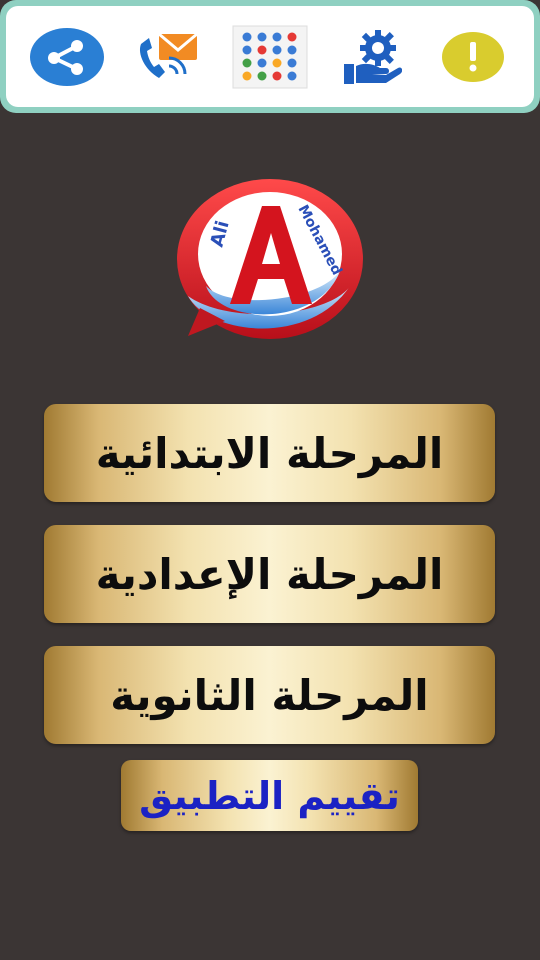 This screenshot has width=540, height=960. What do you see at coordinates (270, 261) in the screenshot?
I see `app-logo: Ali Mohamed` at bounding box center [270, 261].